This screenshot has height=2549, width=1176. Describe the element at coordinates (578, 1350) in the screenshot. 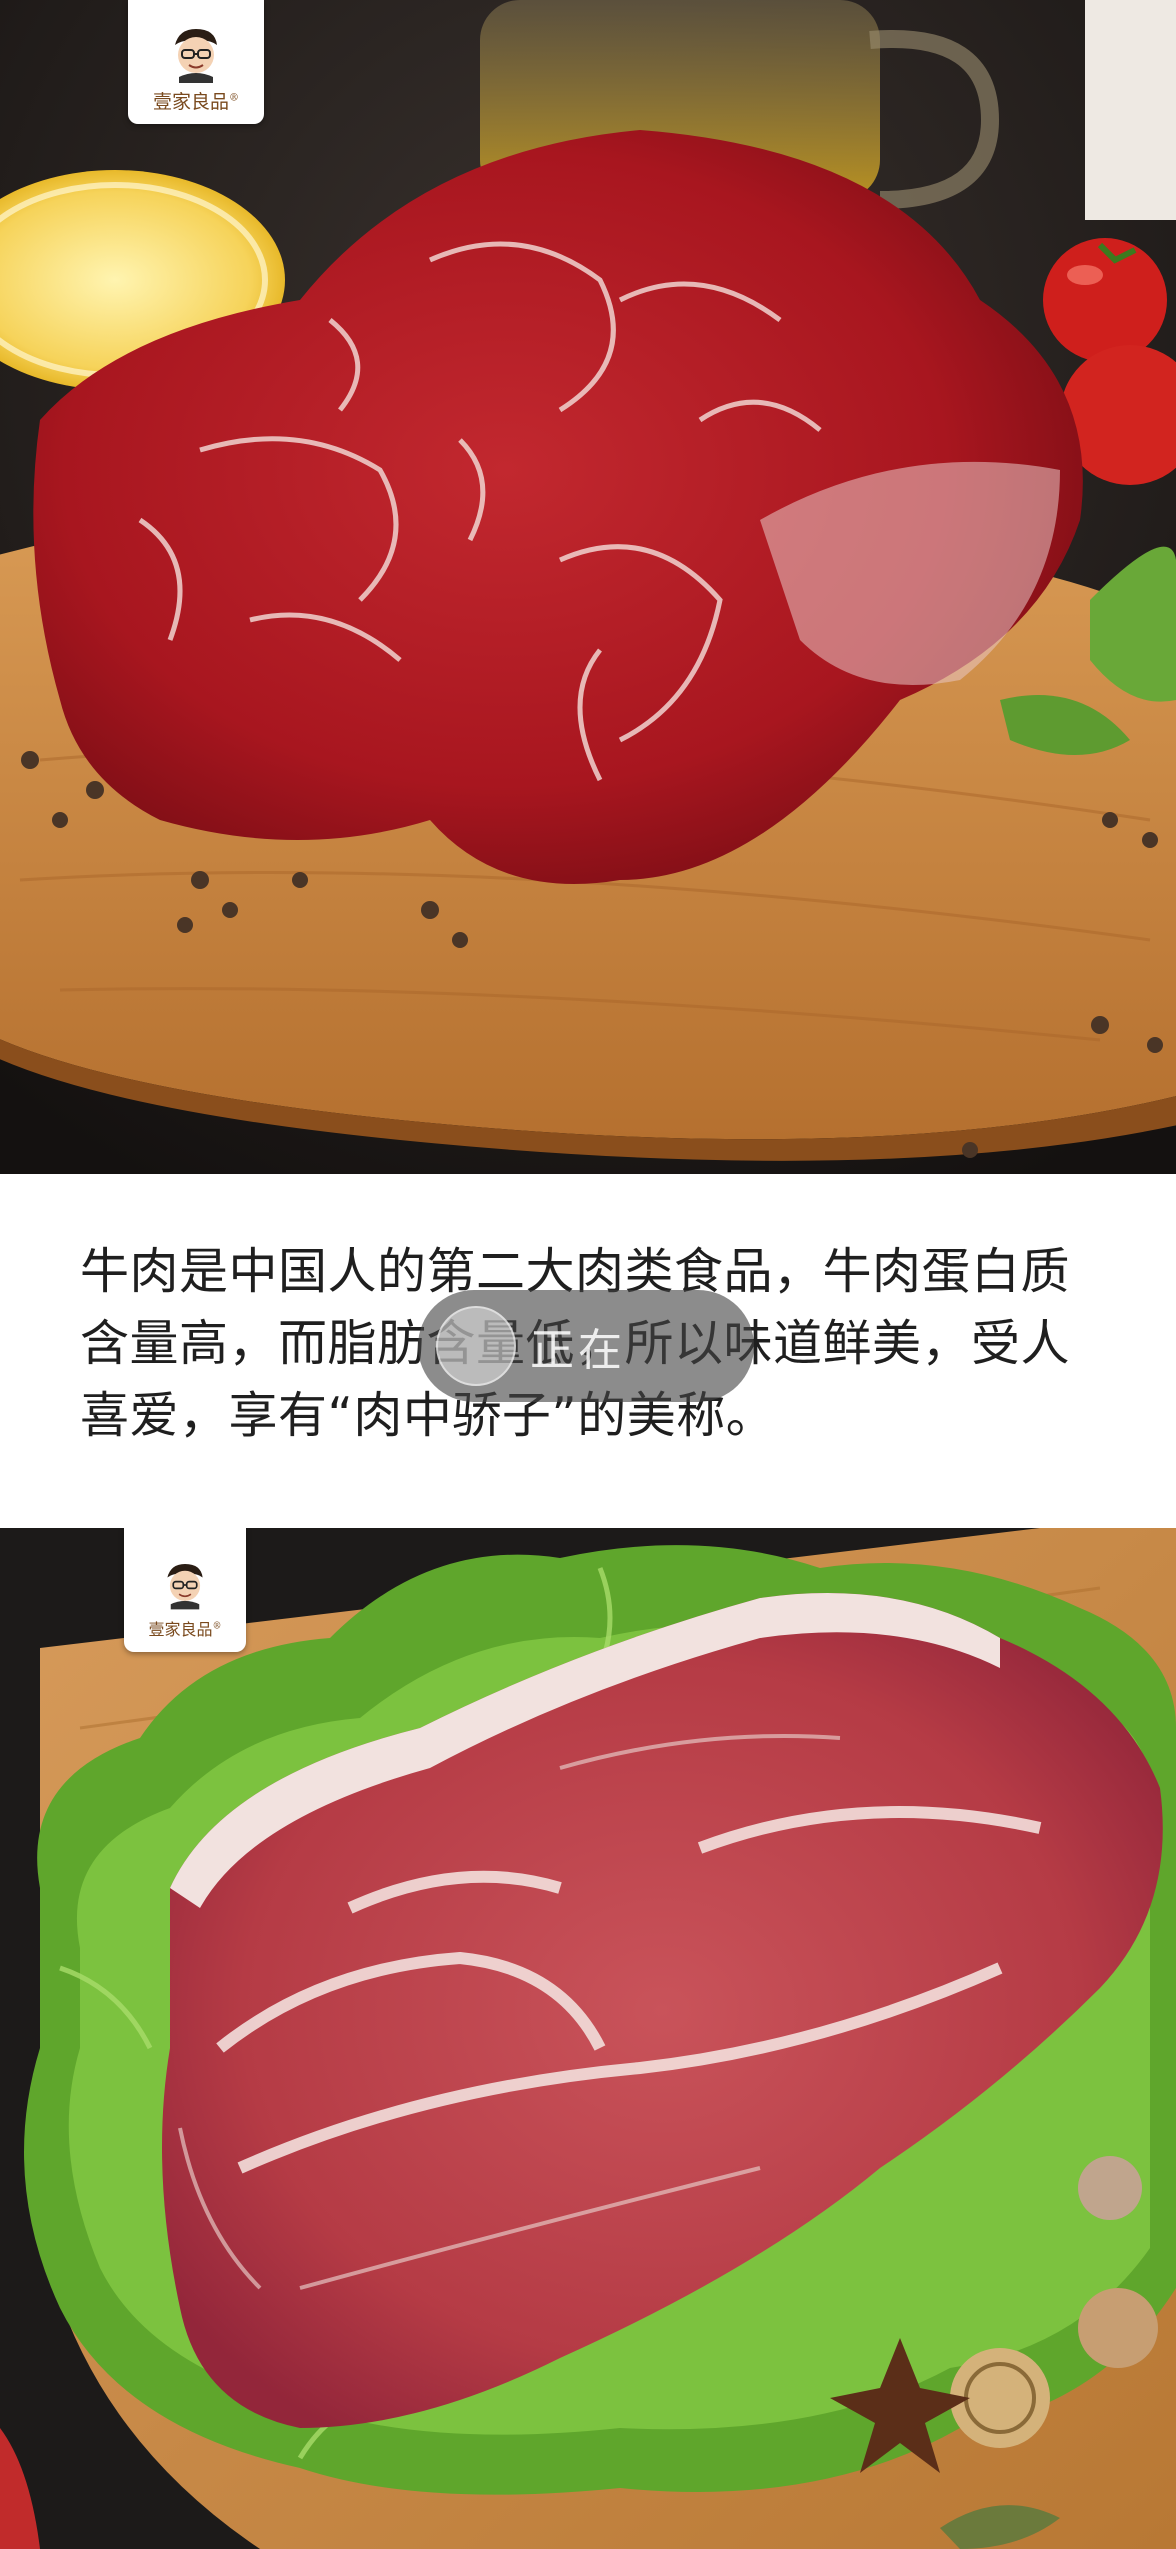

I see `playback-status-label: 正在` at that location.